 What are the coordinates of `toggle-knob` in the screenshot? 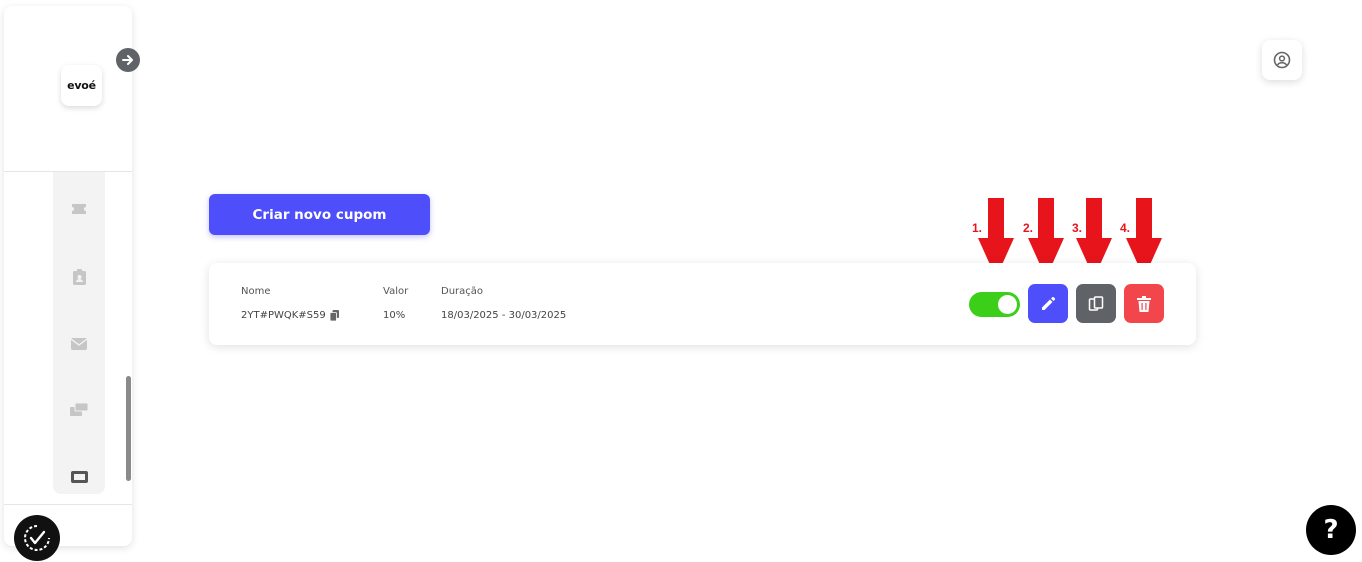 It's located at (1007, 304).